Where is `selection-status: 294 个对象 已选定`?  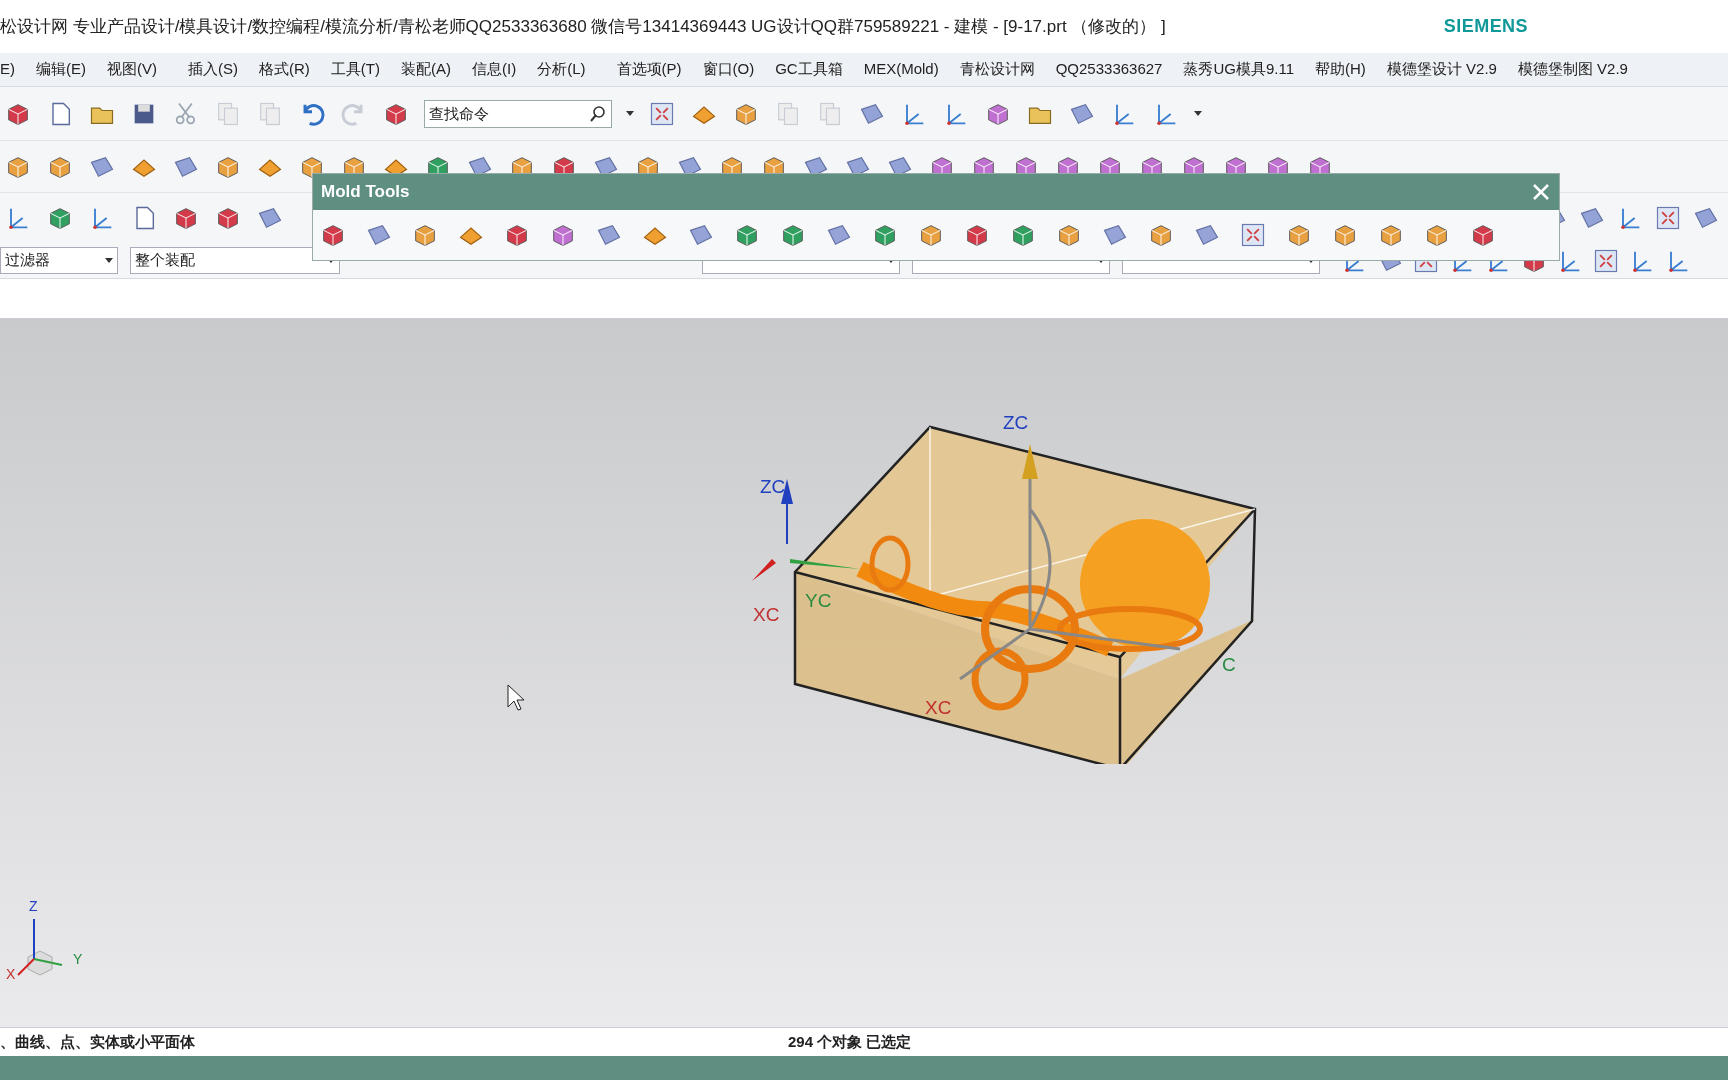 selection-status: 294 个对象 已选定 is located at coordinates (850, 1041).